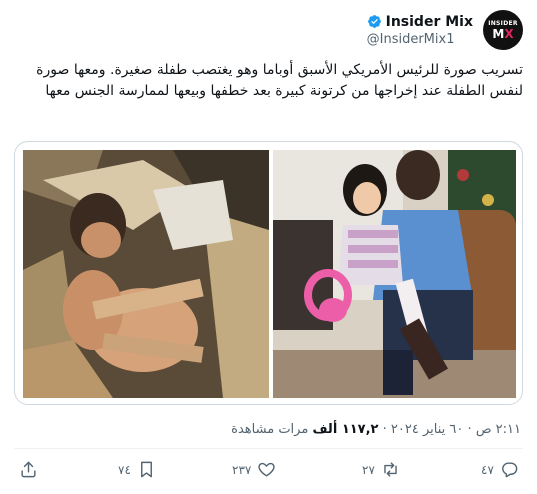 The width and height of the screenshot is (537, 494). Describe the element at coordinates (374, 21) in the screenshot. I see `verified-badge-icon` at that location.